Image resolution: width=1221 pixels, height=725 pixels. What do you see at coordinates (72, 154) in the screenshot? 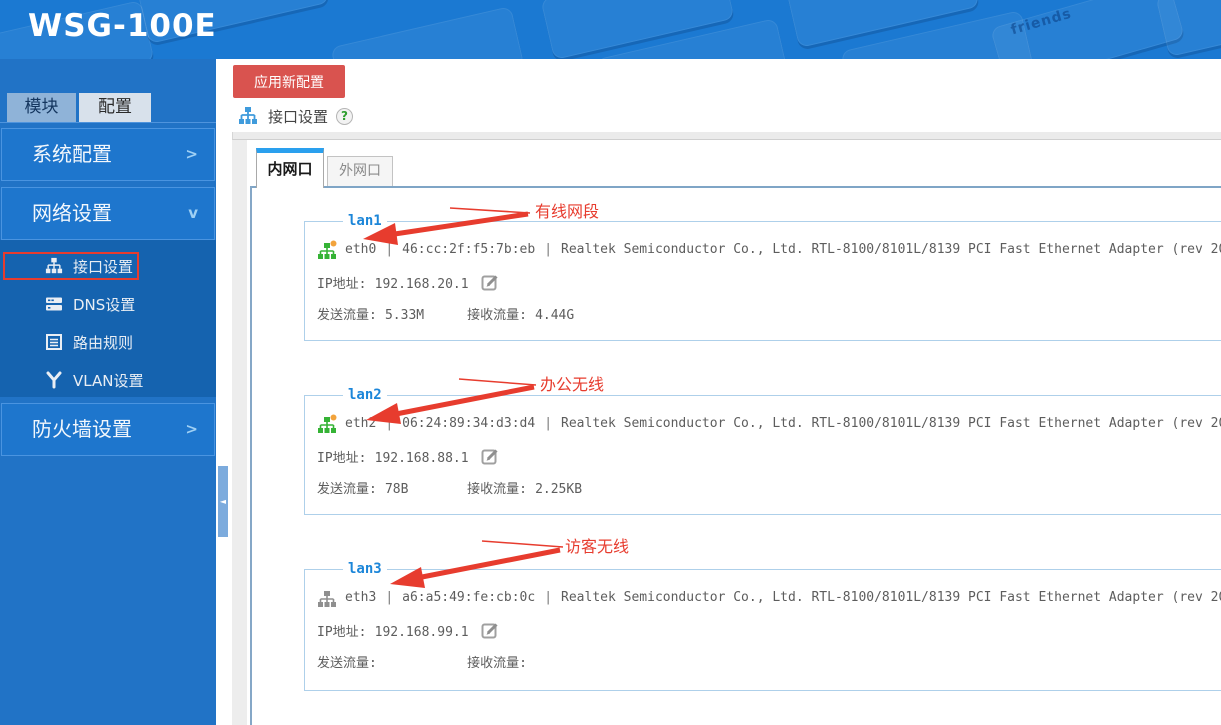
I see `sidebar-group-label: 系统配置` at bounding box center [72, 154].